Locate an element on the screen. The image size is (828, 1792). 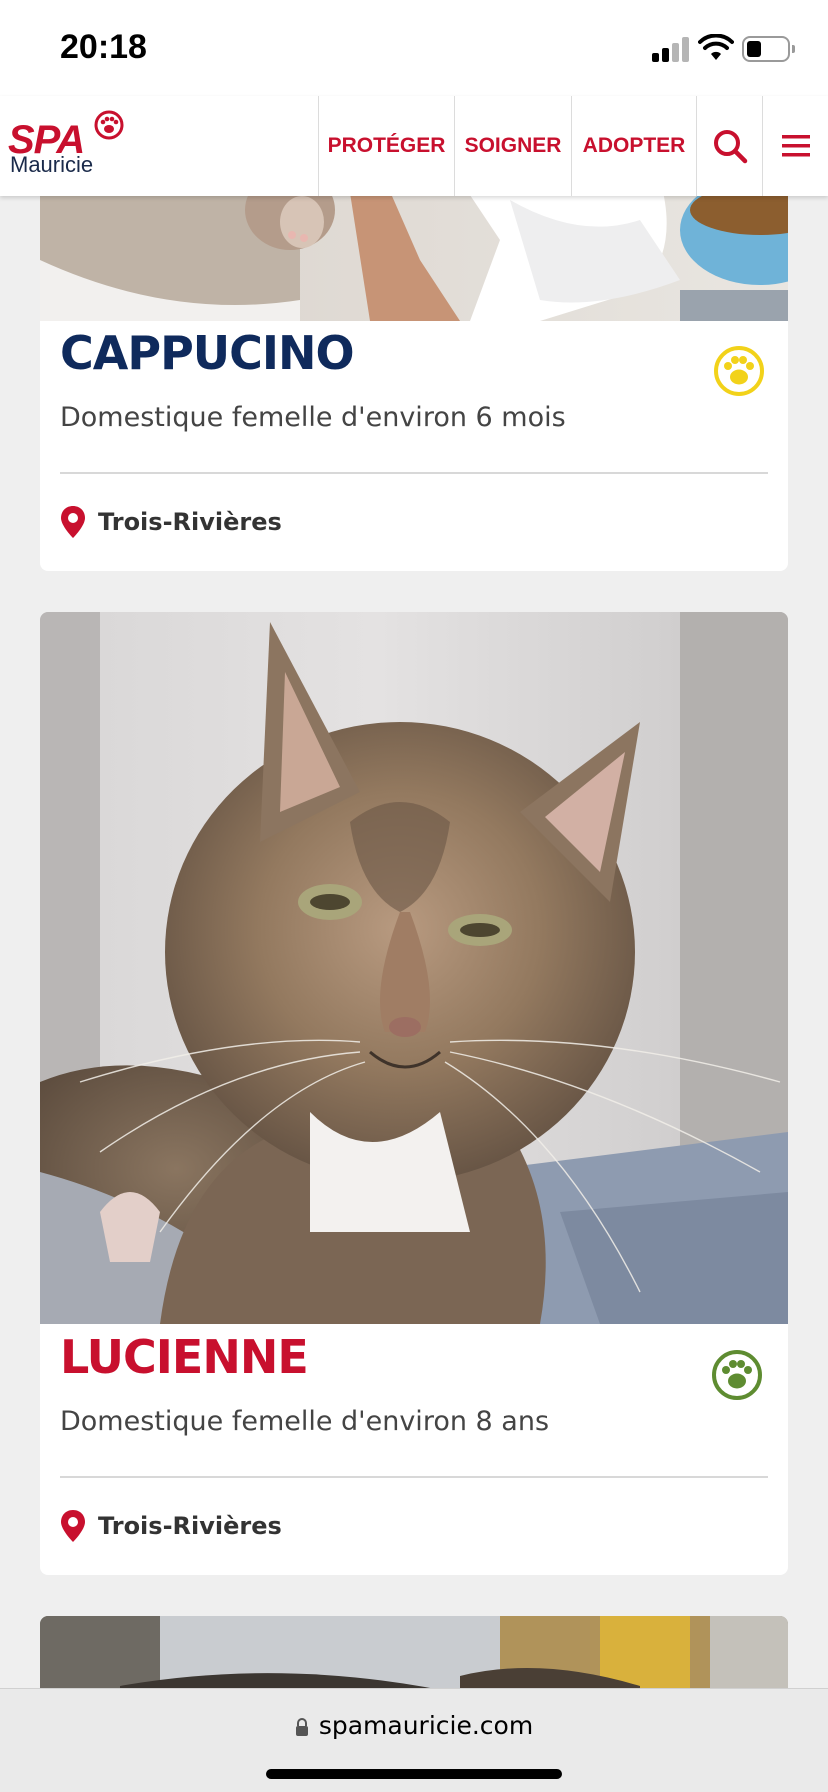
menu-button is located at coordinates (795, 146).